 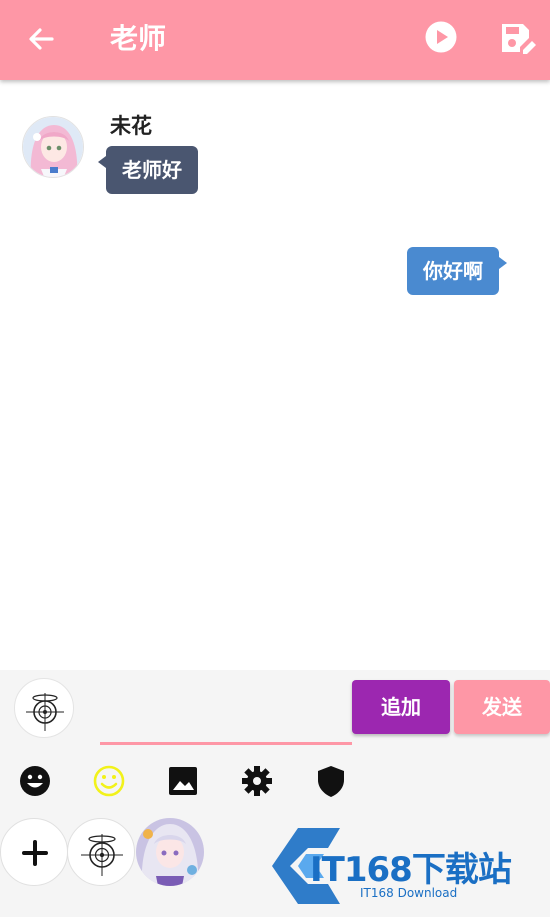 I want to click on shield-icon, so click(x=331, y=781).